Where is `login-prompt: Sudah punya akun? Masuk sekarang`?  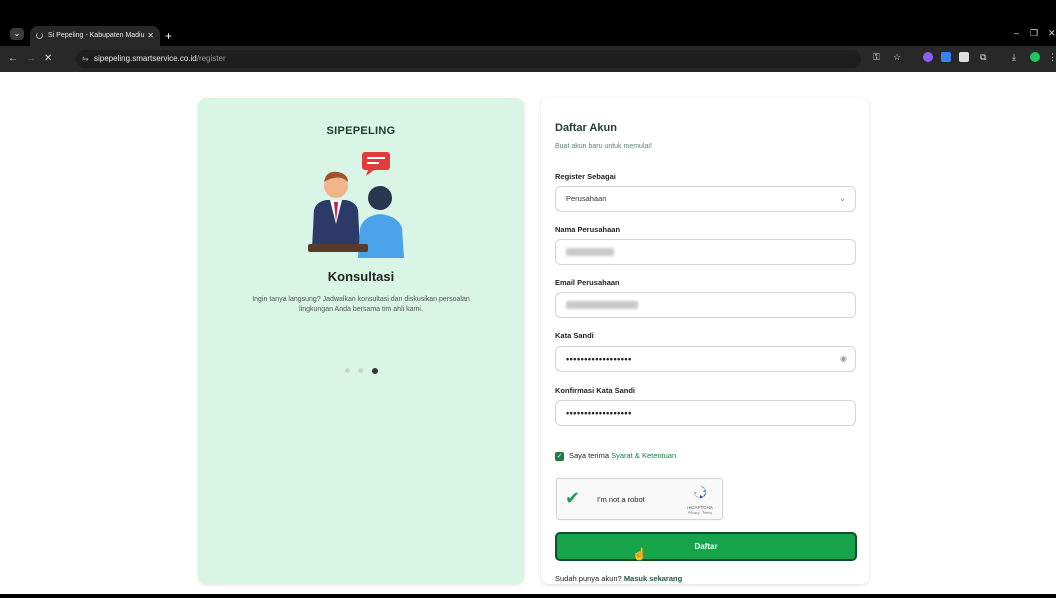
login-prompt: Sudah punya akun? Masuk sekarang is located at coordinates (618, 578).